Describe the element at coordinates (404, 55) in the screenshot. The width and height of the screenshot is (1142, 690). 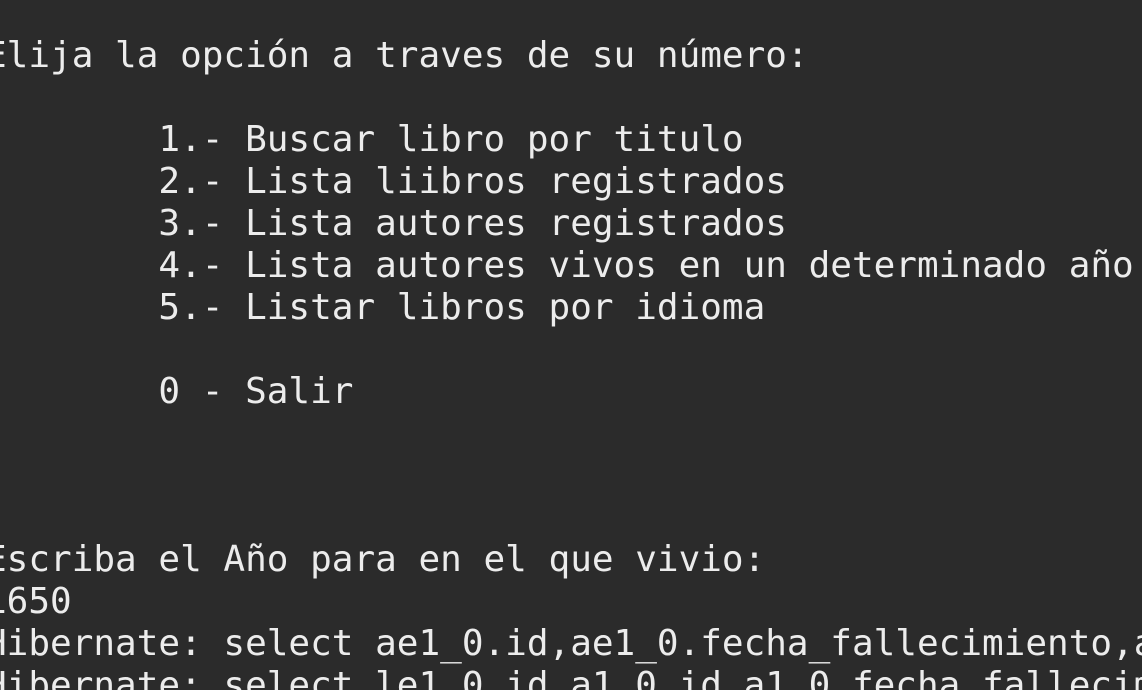
I see `menu-prompt: Elija la opción a traves de su número:` at that location.